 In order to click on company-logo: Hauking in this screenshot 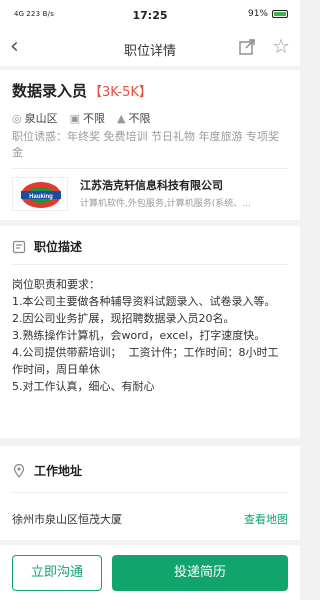, I will do `click(40, 194)`.